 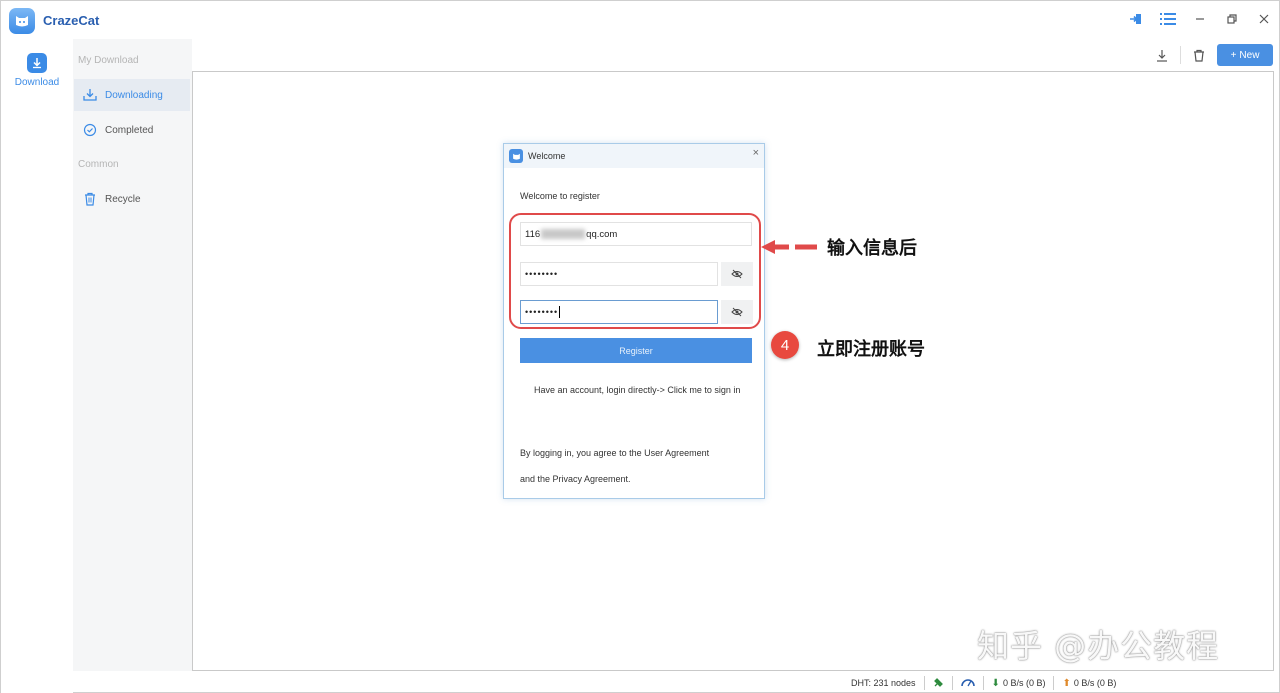 What do you see at coordinates (636, 350) in the screenshot?
I see `register-button: Register` at bounding box center [636, 350].